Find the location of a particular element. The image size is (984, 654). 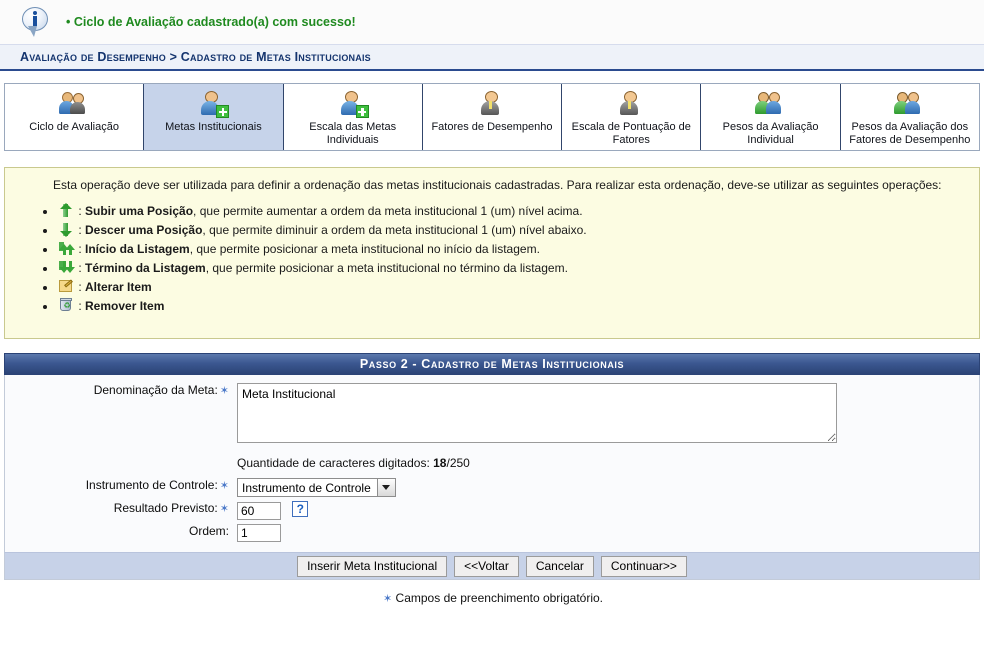

counter-count: 18 is located at coordinates (440, 463).